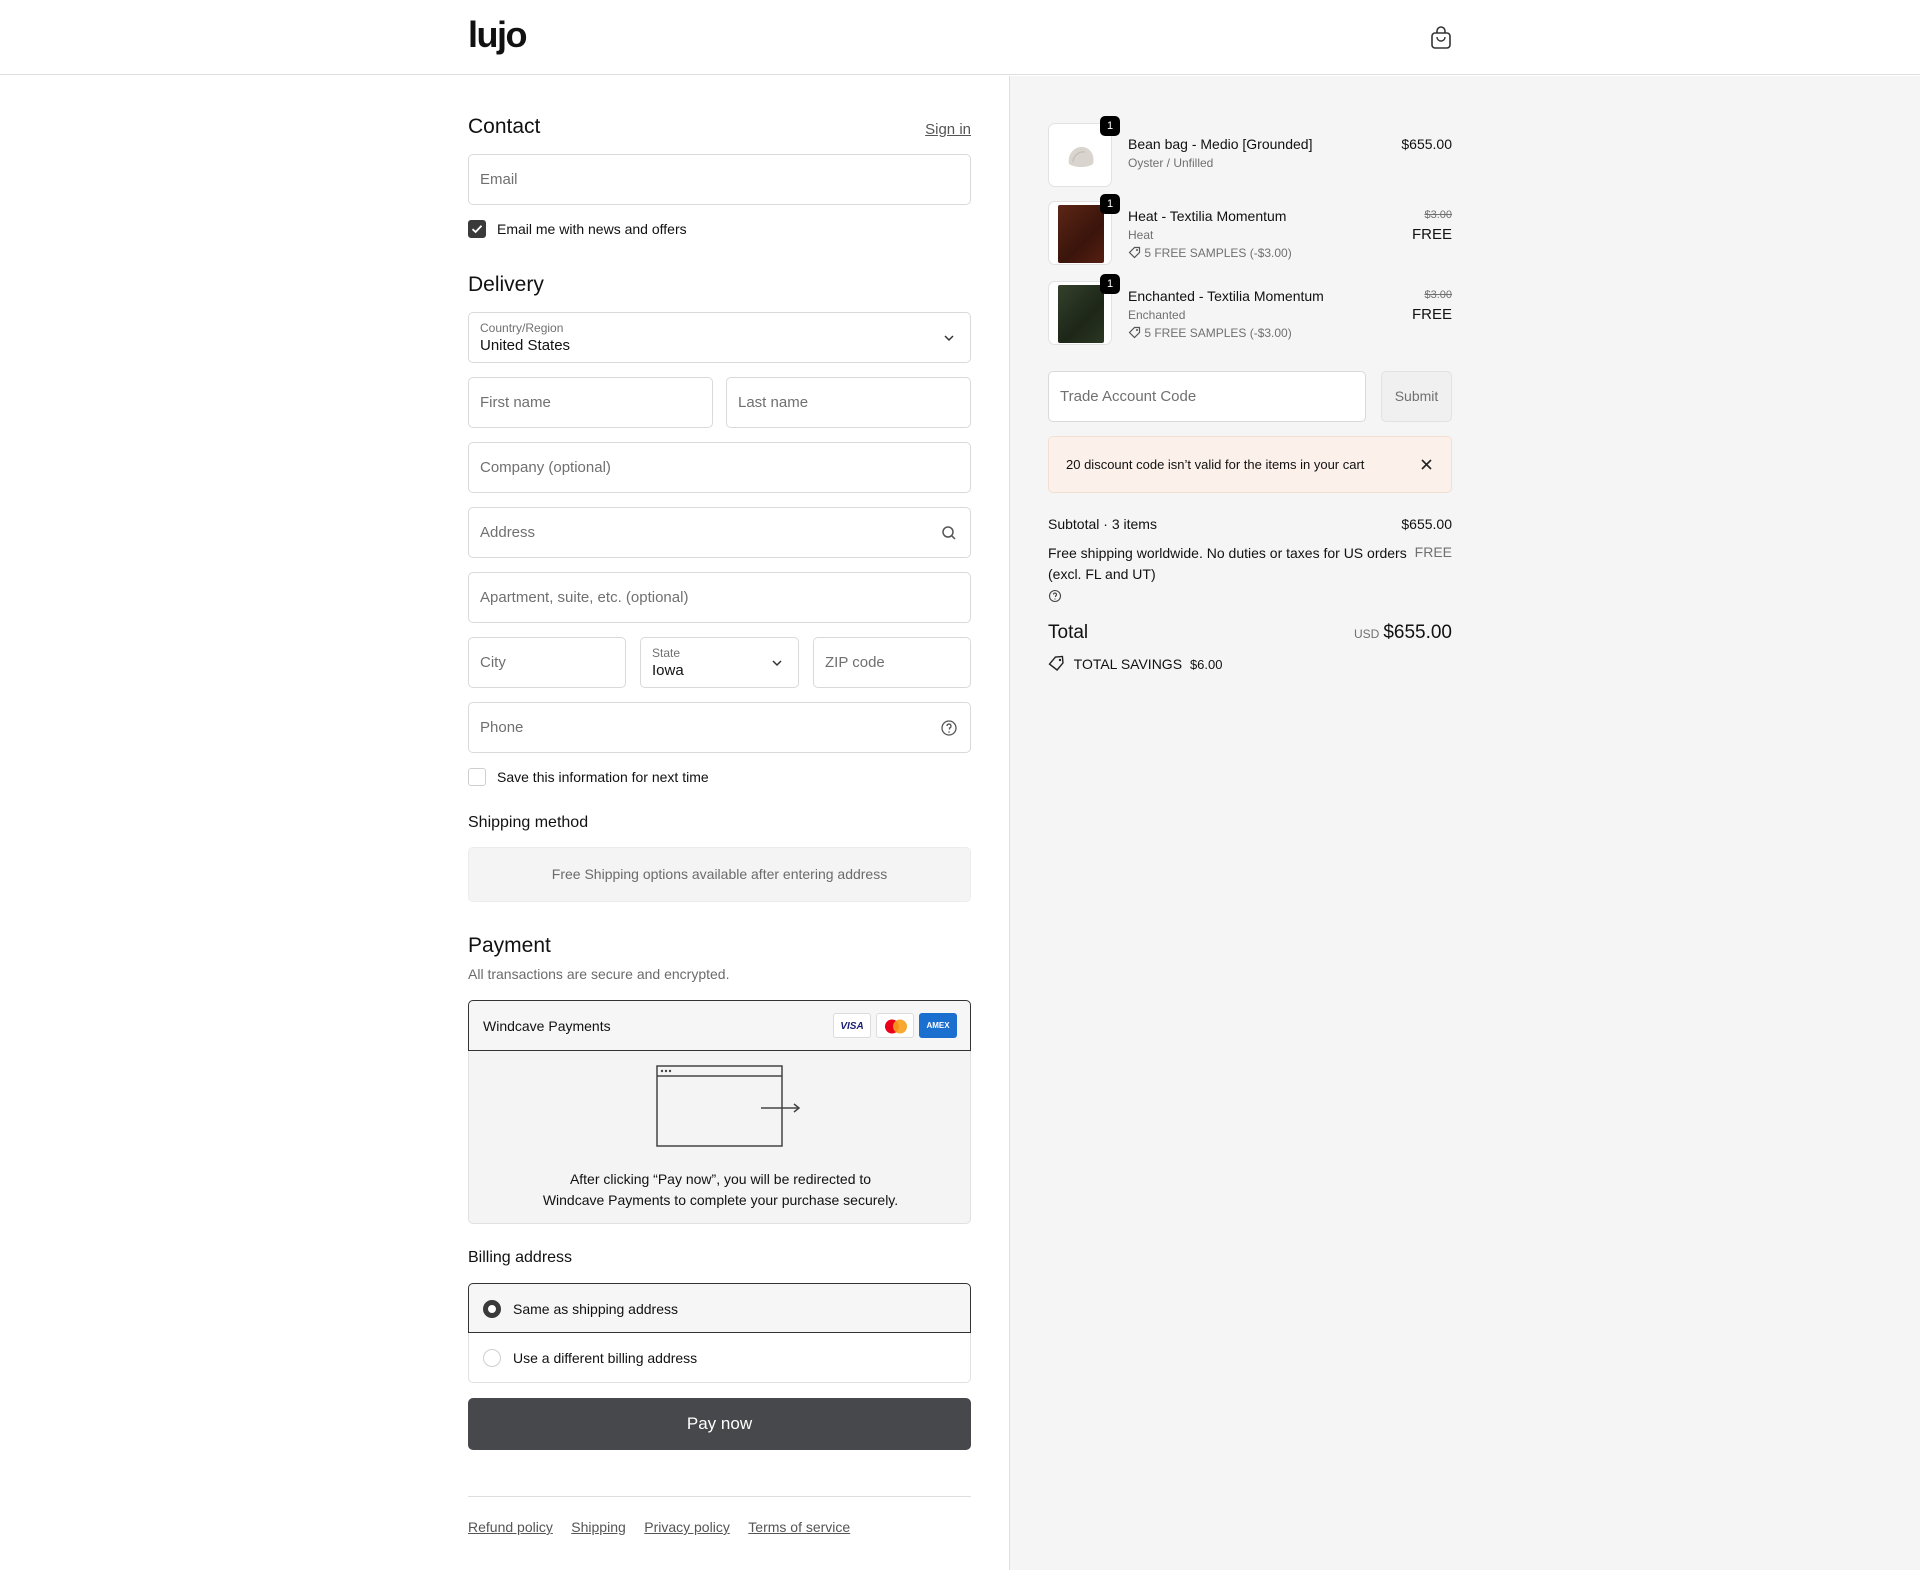 The width and height of the screenshot is (1920, 1570). Describe the element at coordinates (668, 670) in the screenshot. I see `state-value: Iowa` at that location.